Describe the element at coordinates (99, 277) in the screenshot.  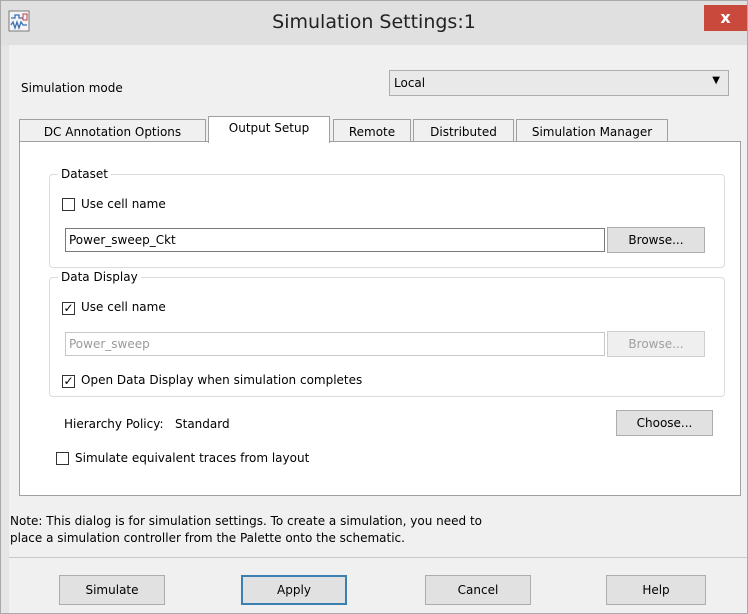
I see `data-display-legend: Data Display` at that location.